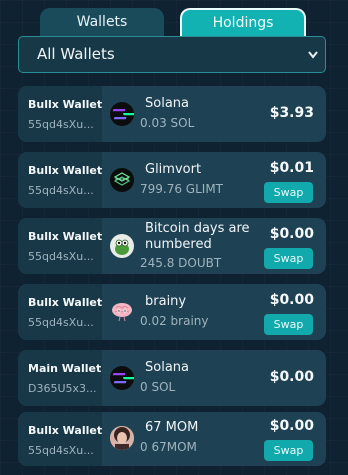 The width and height of the screenshot is (348, 475). What do you see at coordinates (122, 438) in the screenshot?
I see `67mom-avatar-icon` at bounding box center [122, 438].